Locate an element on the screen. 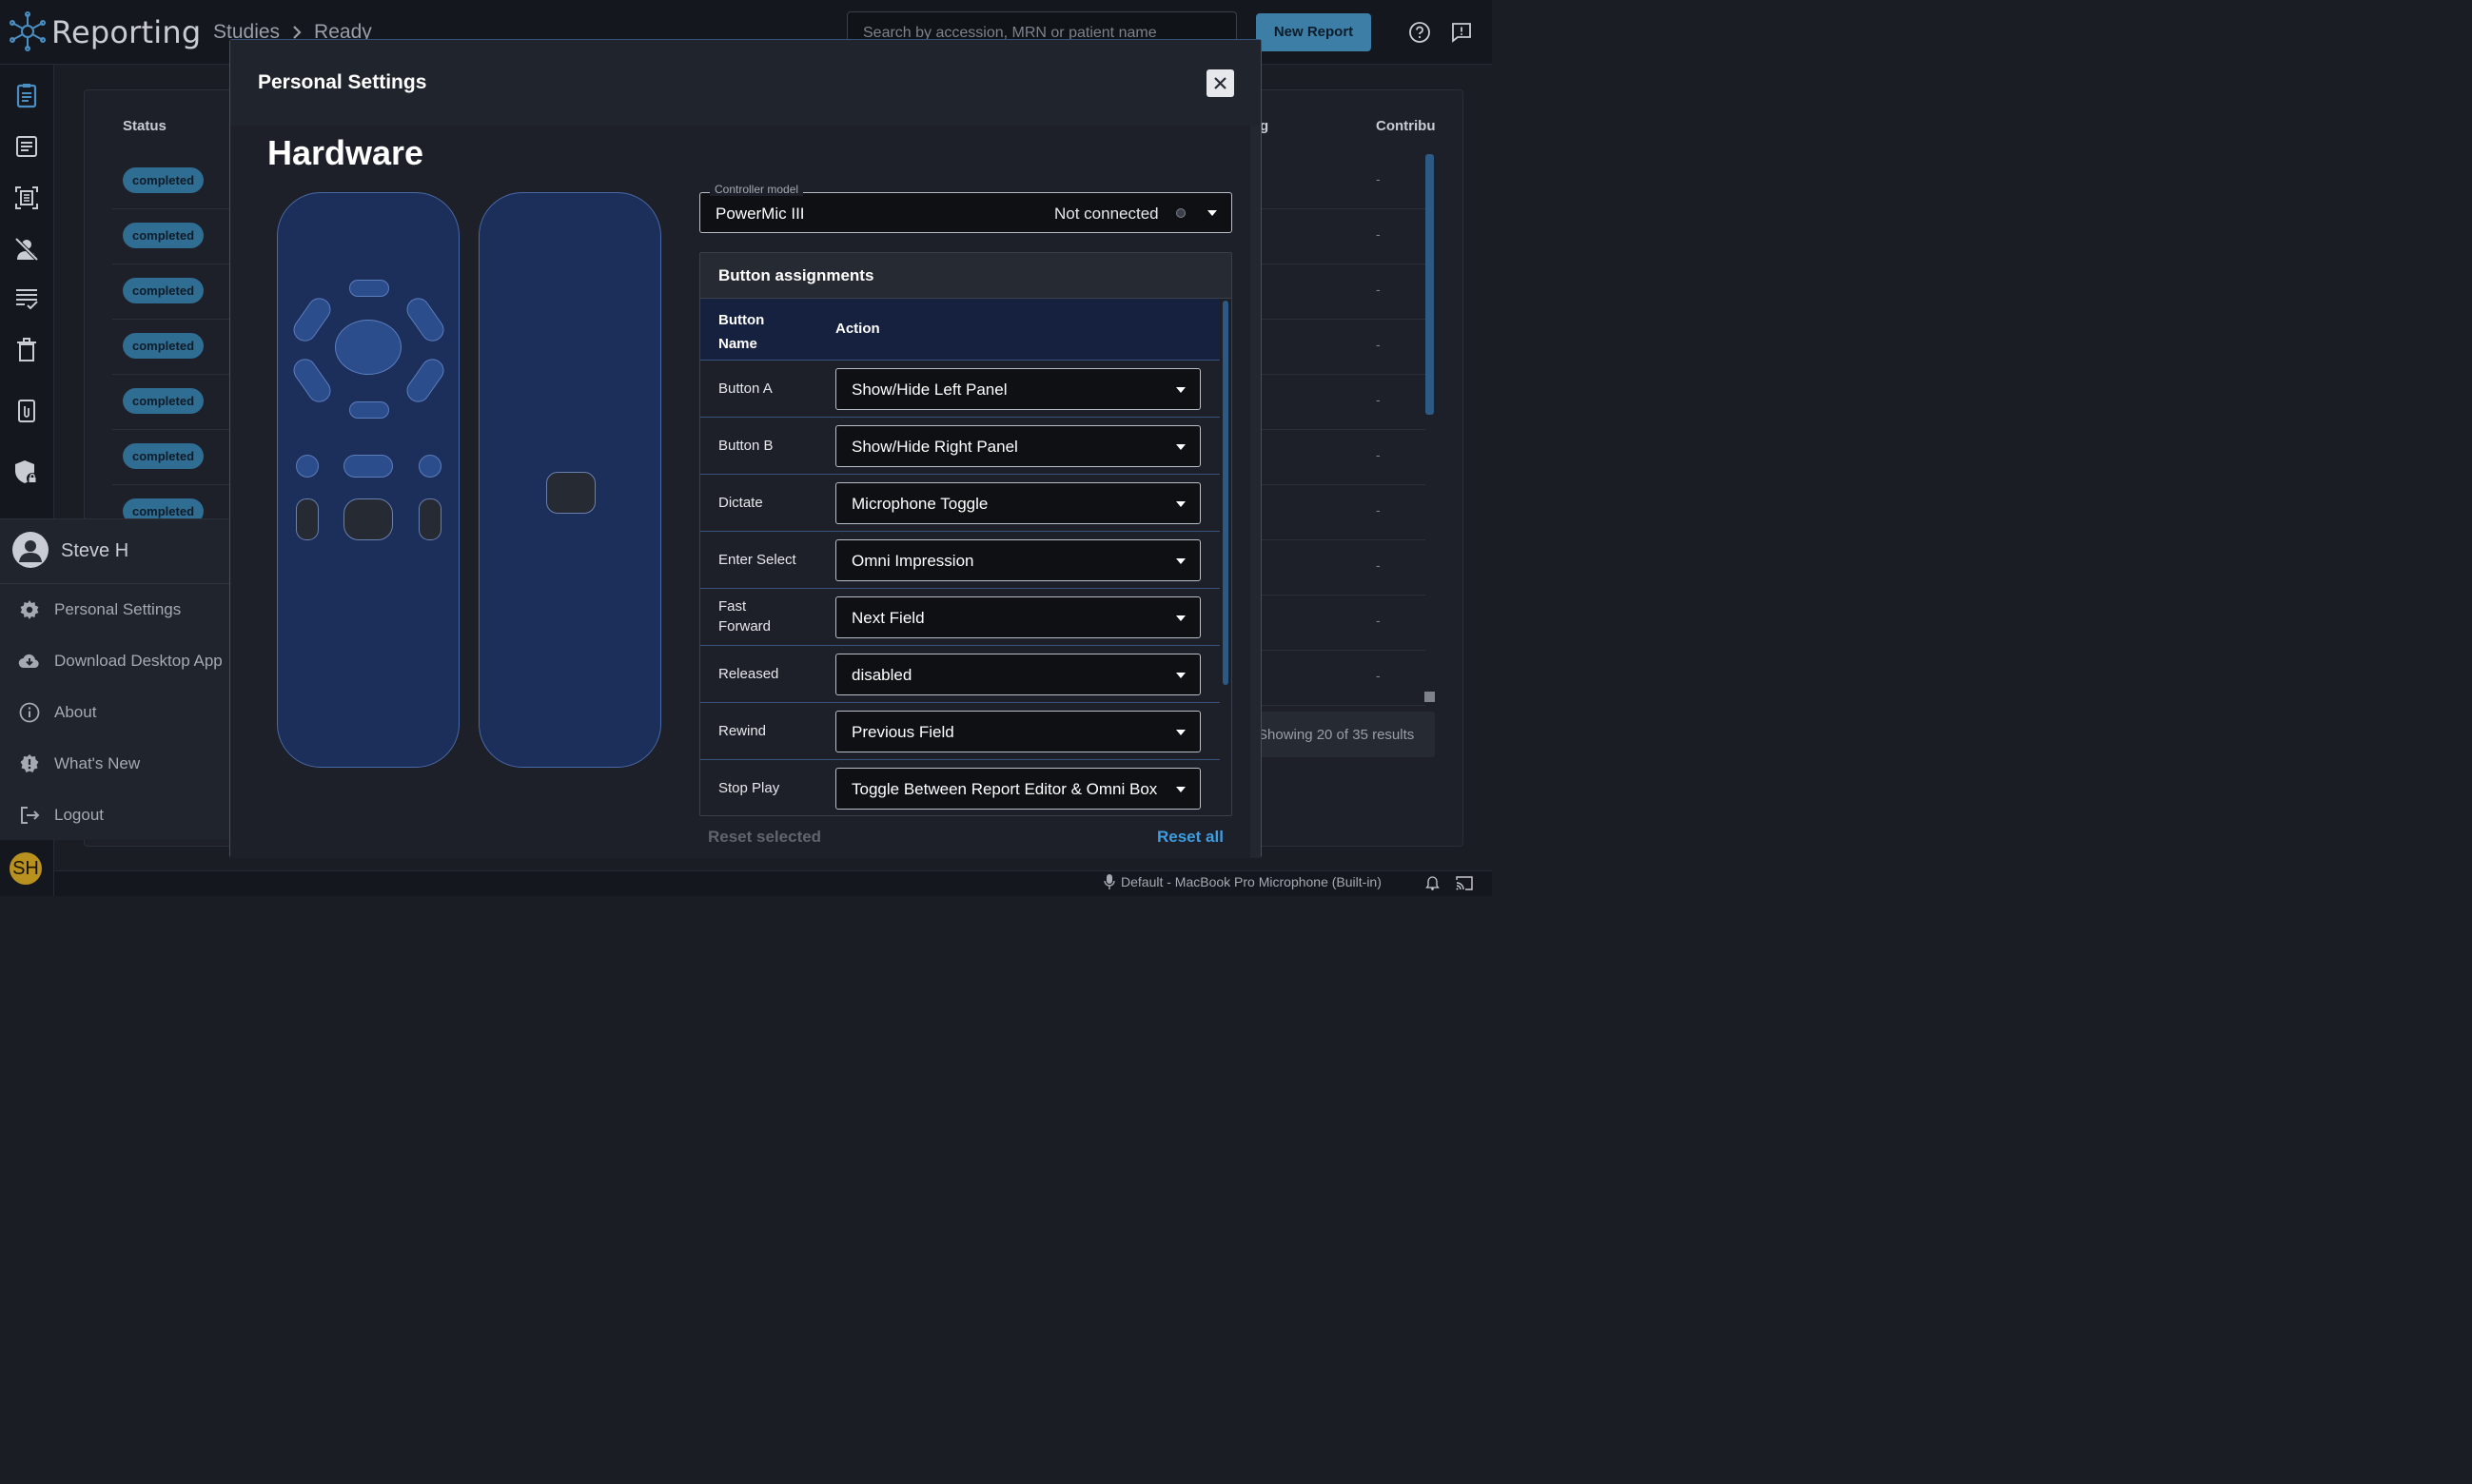 This screenshot has height=1484, width=2472. close-button is located at coordinates (1221, 83).